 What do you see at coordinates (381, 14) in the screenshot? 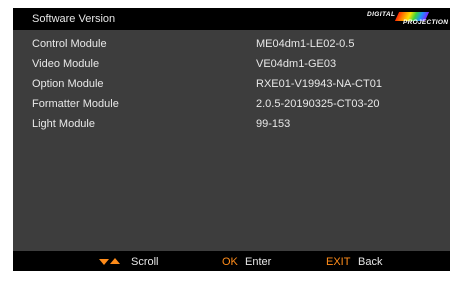
I see `logo-text-digital: DIGITAL` at bounding box center [381, 14].